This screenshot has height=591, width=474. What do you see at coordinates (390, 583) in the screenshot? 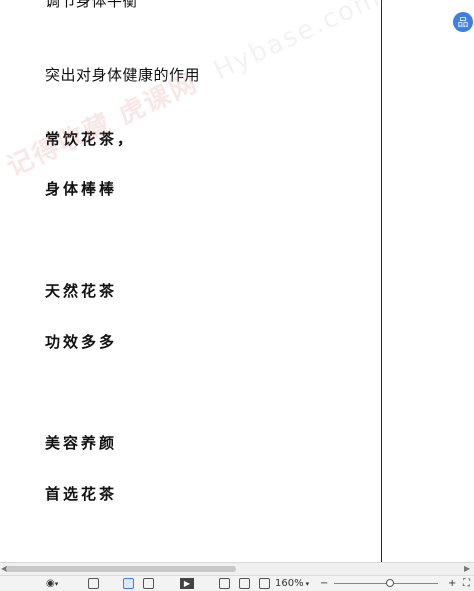
I see `zoom-slider-knob` at bounding box center [390, 583].